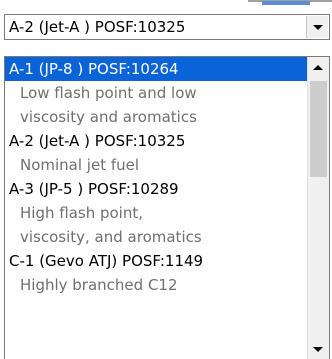  What do you see at coordinates (156, 117) in the screenshot?
I see `list-item-description: viscosity and aromatics` at bounding box center [156, 117].